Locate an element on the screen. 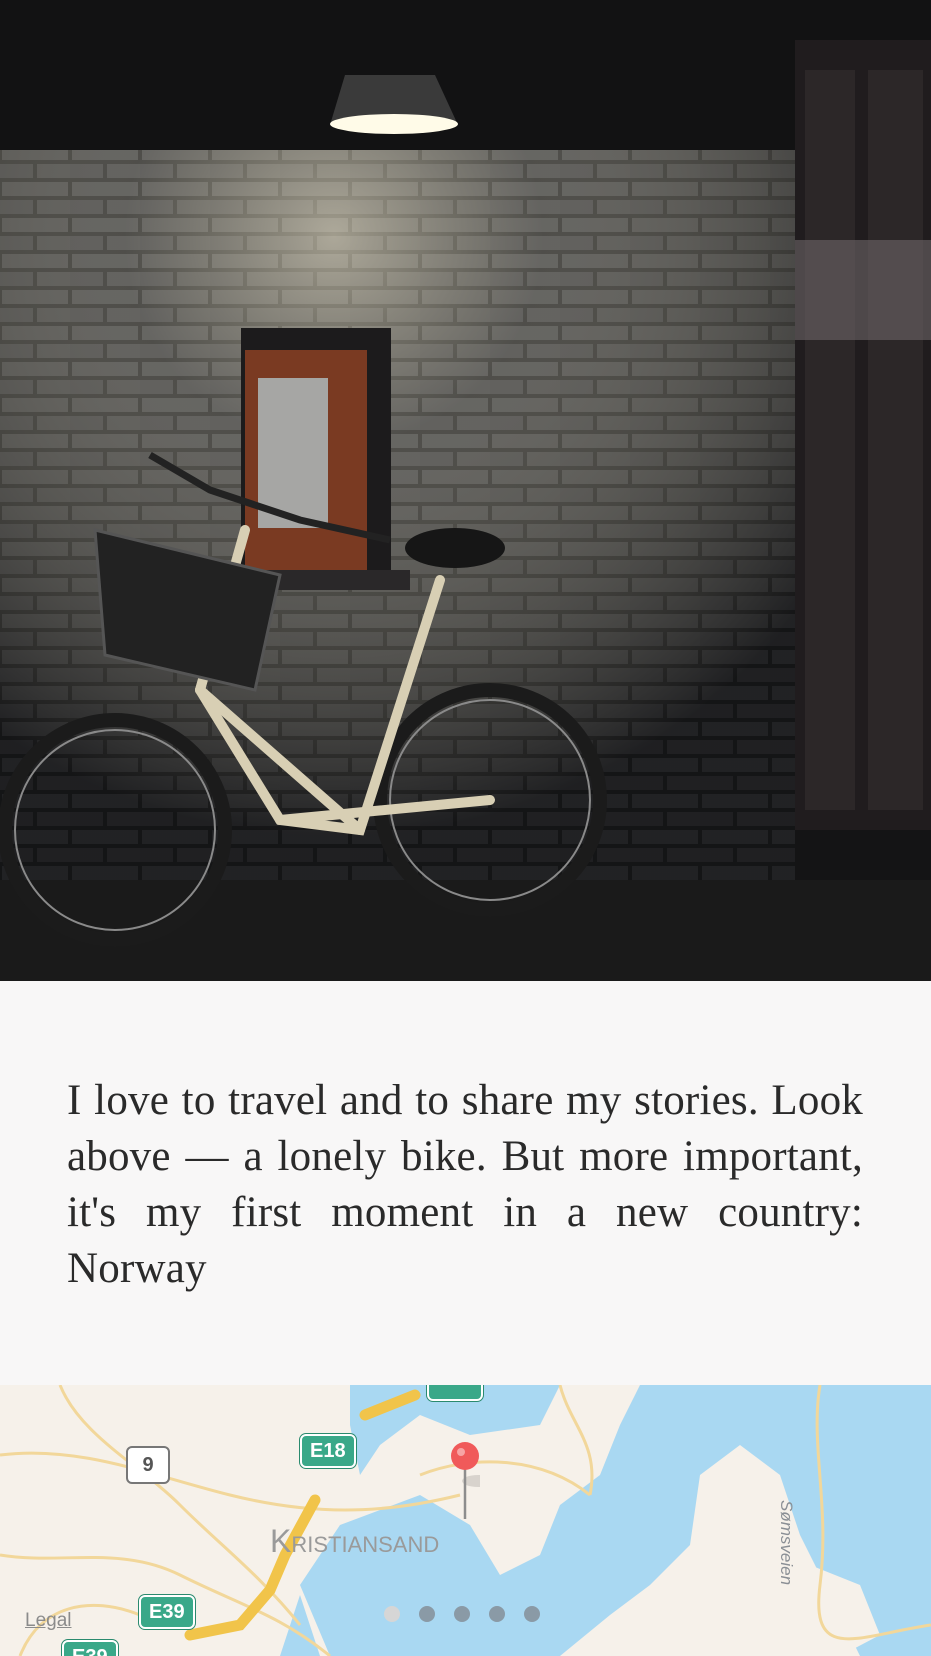 Image resolution: width=931 pixels, height=1656 pixels. map-pin-icon is located at coordinates (465, 1481).